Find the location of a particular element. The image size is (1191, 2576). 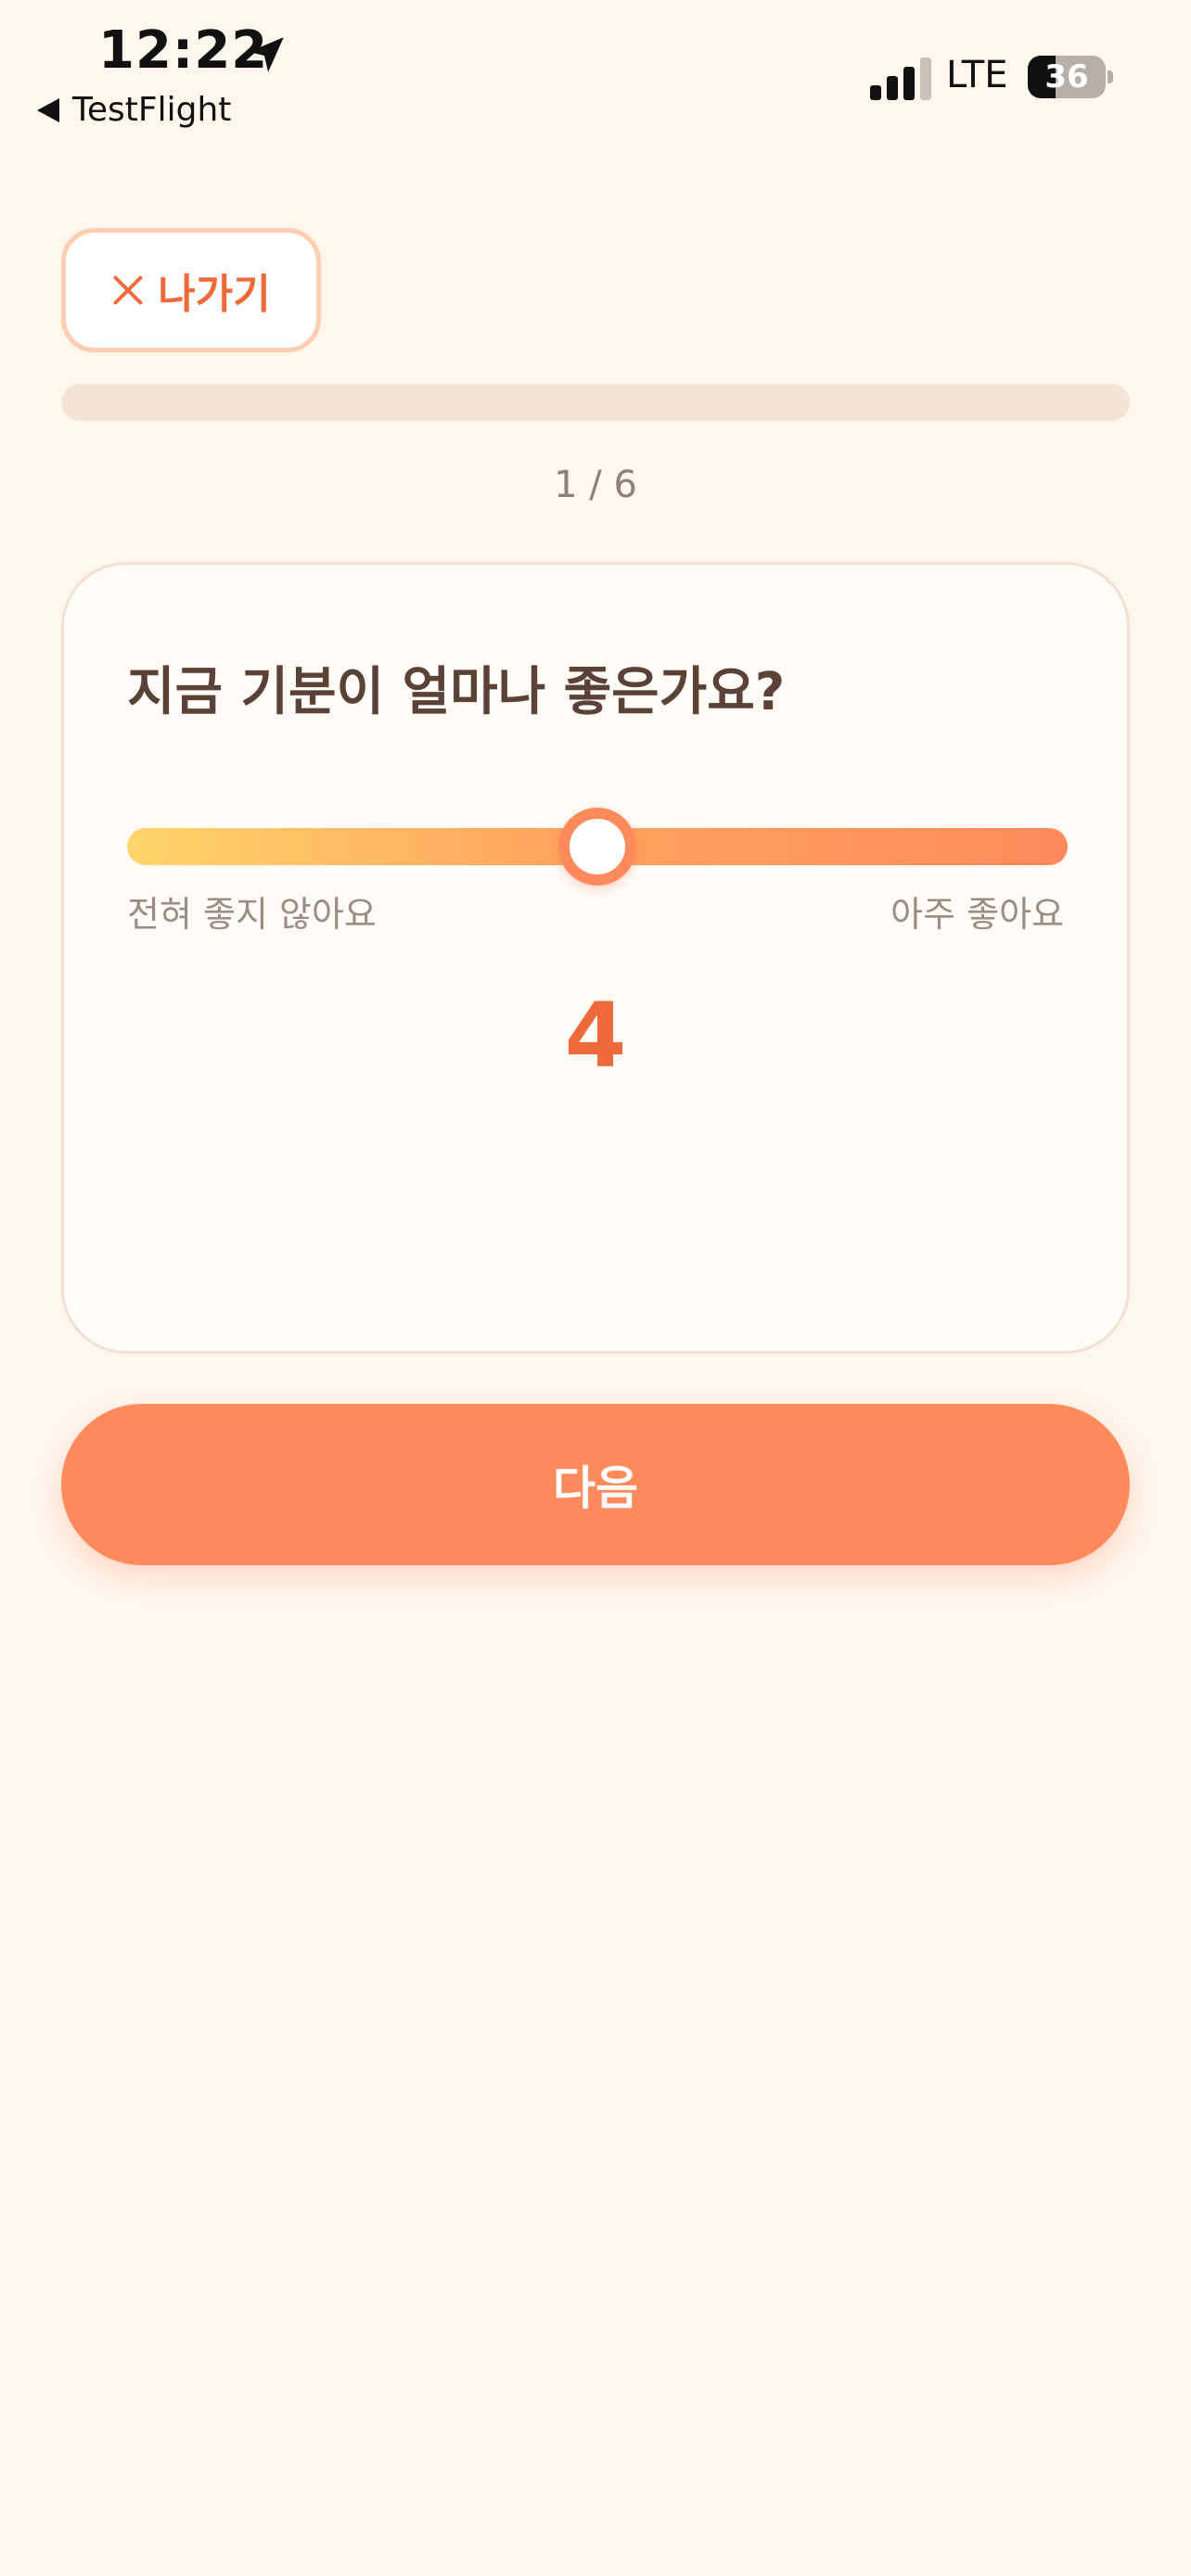

back-app-label: TestFlight is located at coordinates (152, 110).